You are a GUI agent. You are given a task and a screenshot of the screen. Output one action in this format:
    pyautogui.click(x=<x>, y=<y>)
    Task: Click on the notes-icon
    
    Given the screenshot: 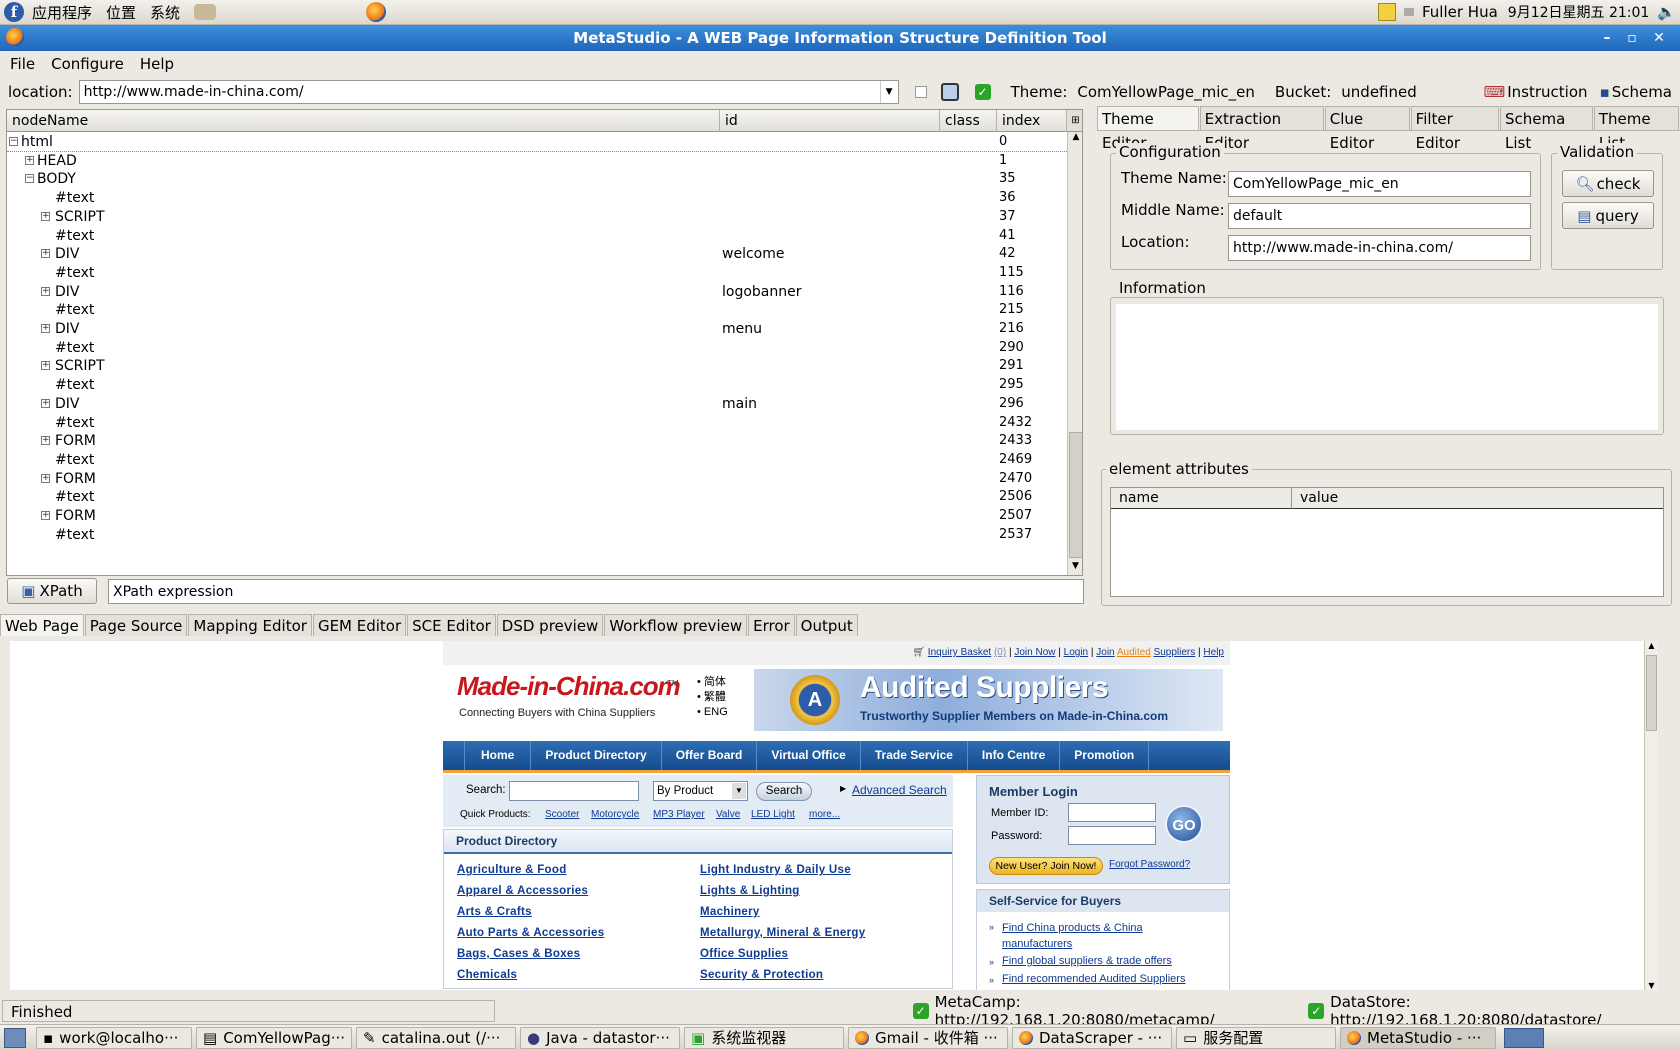 What is the action you would take?
    pyautogui.click(x=1386, y=12)
    